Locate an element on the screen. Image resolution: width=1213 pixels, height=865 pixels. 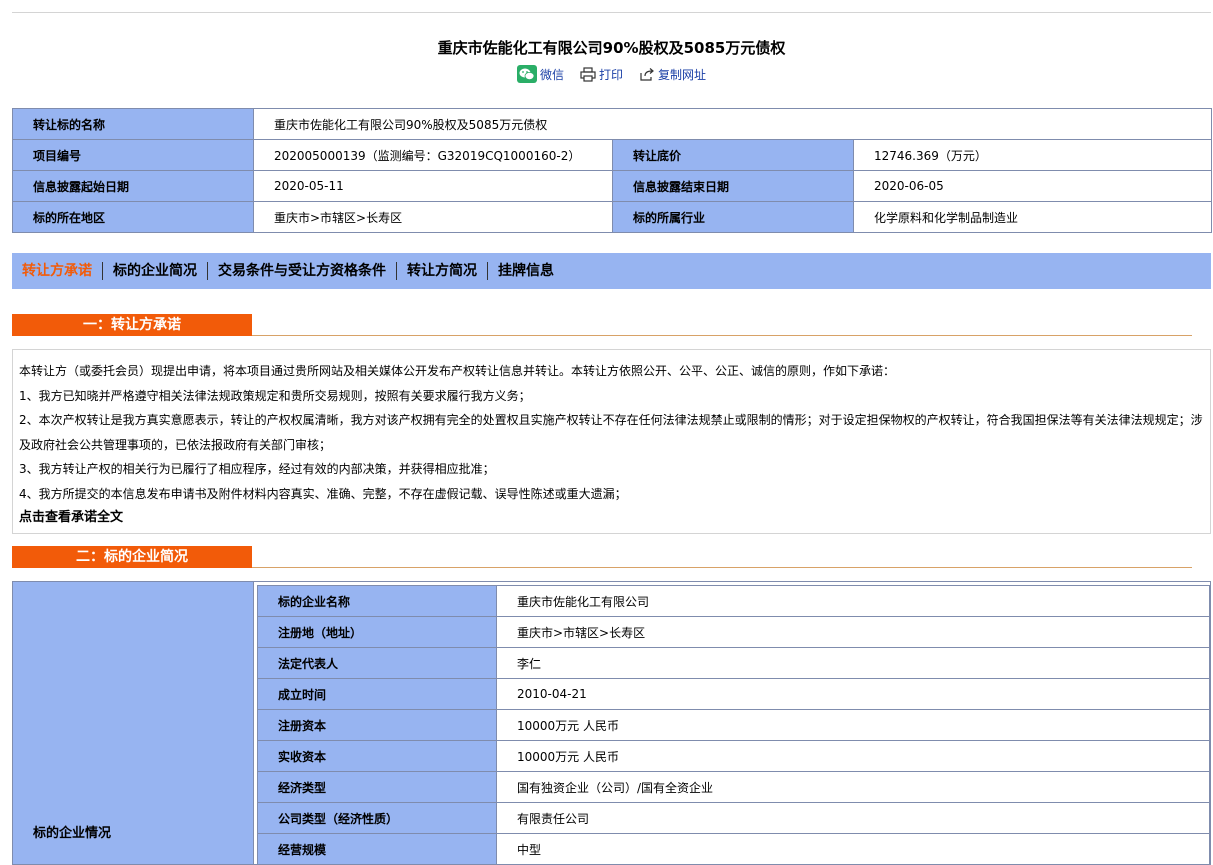
commitment-item-3: 3、我方转让产权的相关行为已履行了相应程序，经过有效的内部决策，并获得相应批准； is located at coordinates (257, 469).